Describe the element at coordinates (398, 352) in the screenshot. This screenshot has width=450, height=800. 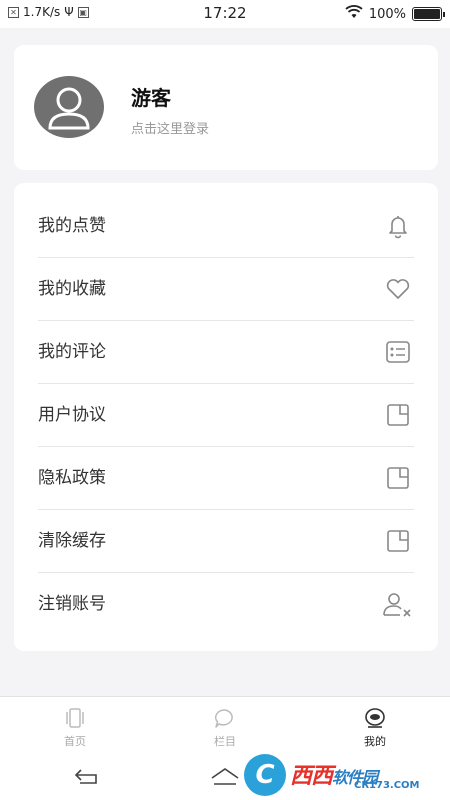
I see `comment-list-icon` at that location.